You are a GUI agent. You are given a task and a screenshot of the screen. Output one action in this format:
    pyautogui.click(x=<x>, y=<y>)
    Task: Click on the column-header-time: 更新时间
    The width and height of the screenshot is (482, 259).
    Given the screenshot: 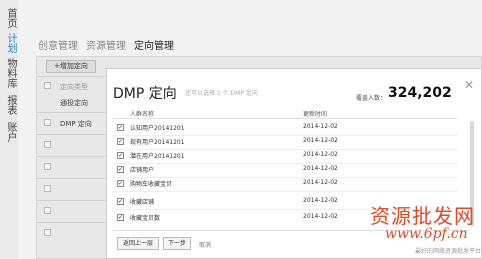 What is the action you would take?
    pyautogui.click(x=315, y=114)
    